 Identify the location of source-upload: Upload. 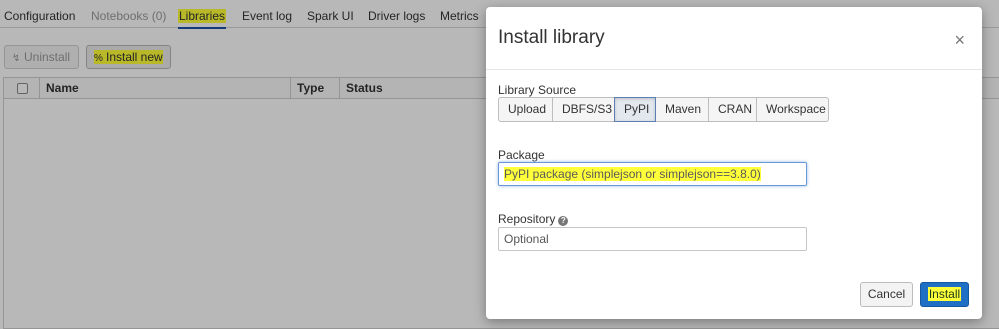
(525, 109).